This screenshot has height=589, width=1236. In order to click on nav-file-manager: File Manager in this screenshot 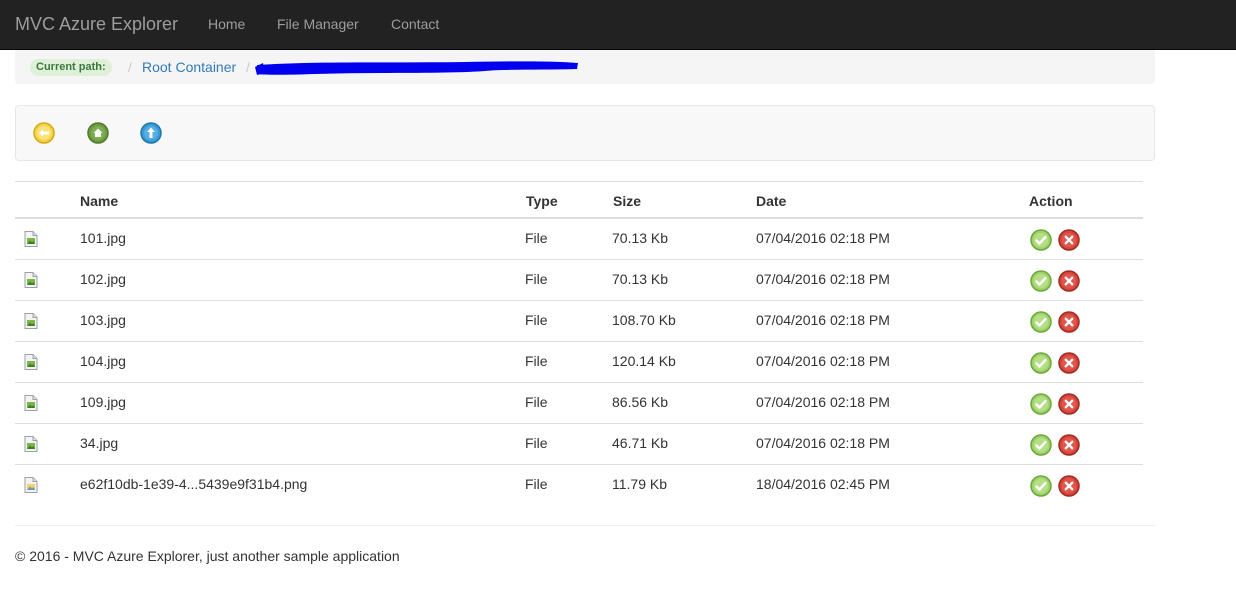, I will do `click(318, 24)`.